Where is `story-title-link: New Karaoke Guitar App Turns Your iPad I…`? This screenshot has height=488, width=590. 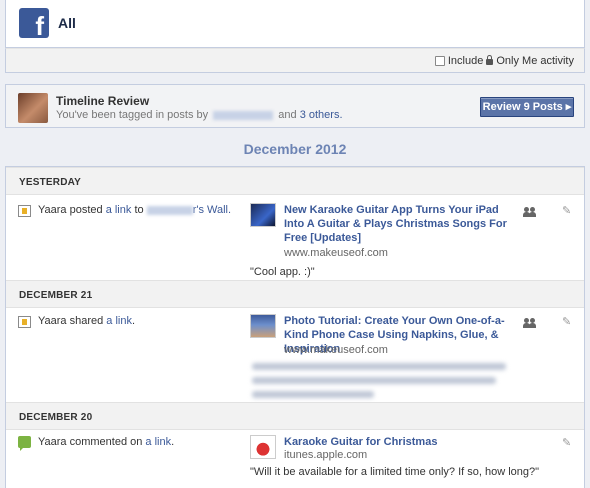 story-title-link: New Karaoke Guitar App Turns Your iPad I… is located at coordinates (401, 224).